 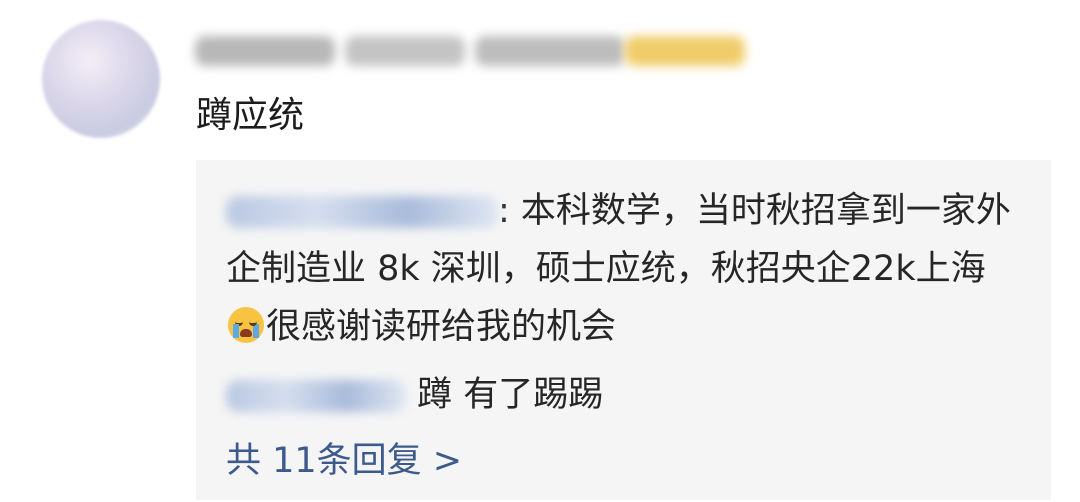 What do you see at coordinates (472, 51) in the screenshot?
I see `username-blurred` at bounding box center [472, 51].